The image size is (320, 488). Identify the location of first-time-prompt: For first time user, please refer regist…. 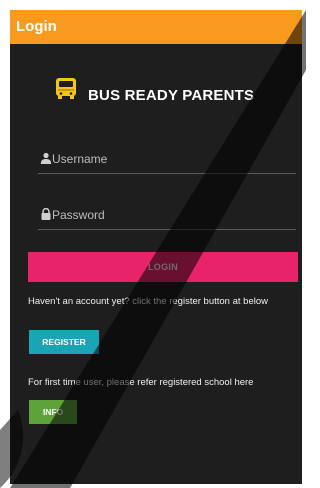
(141, 382).